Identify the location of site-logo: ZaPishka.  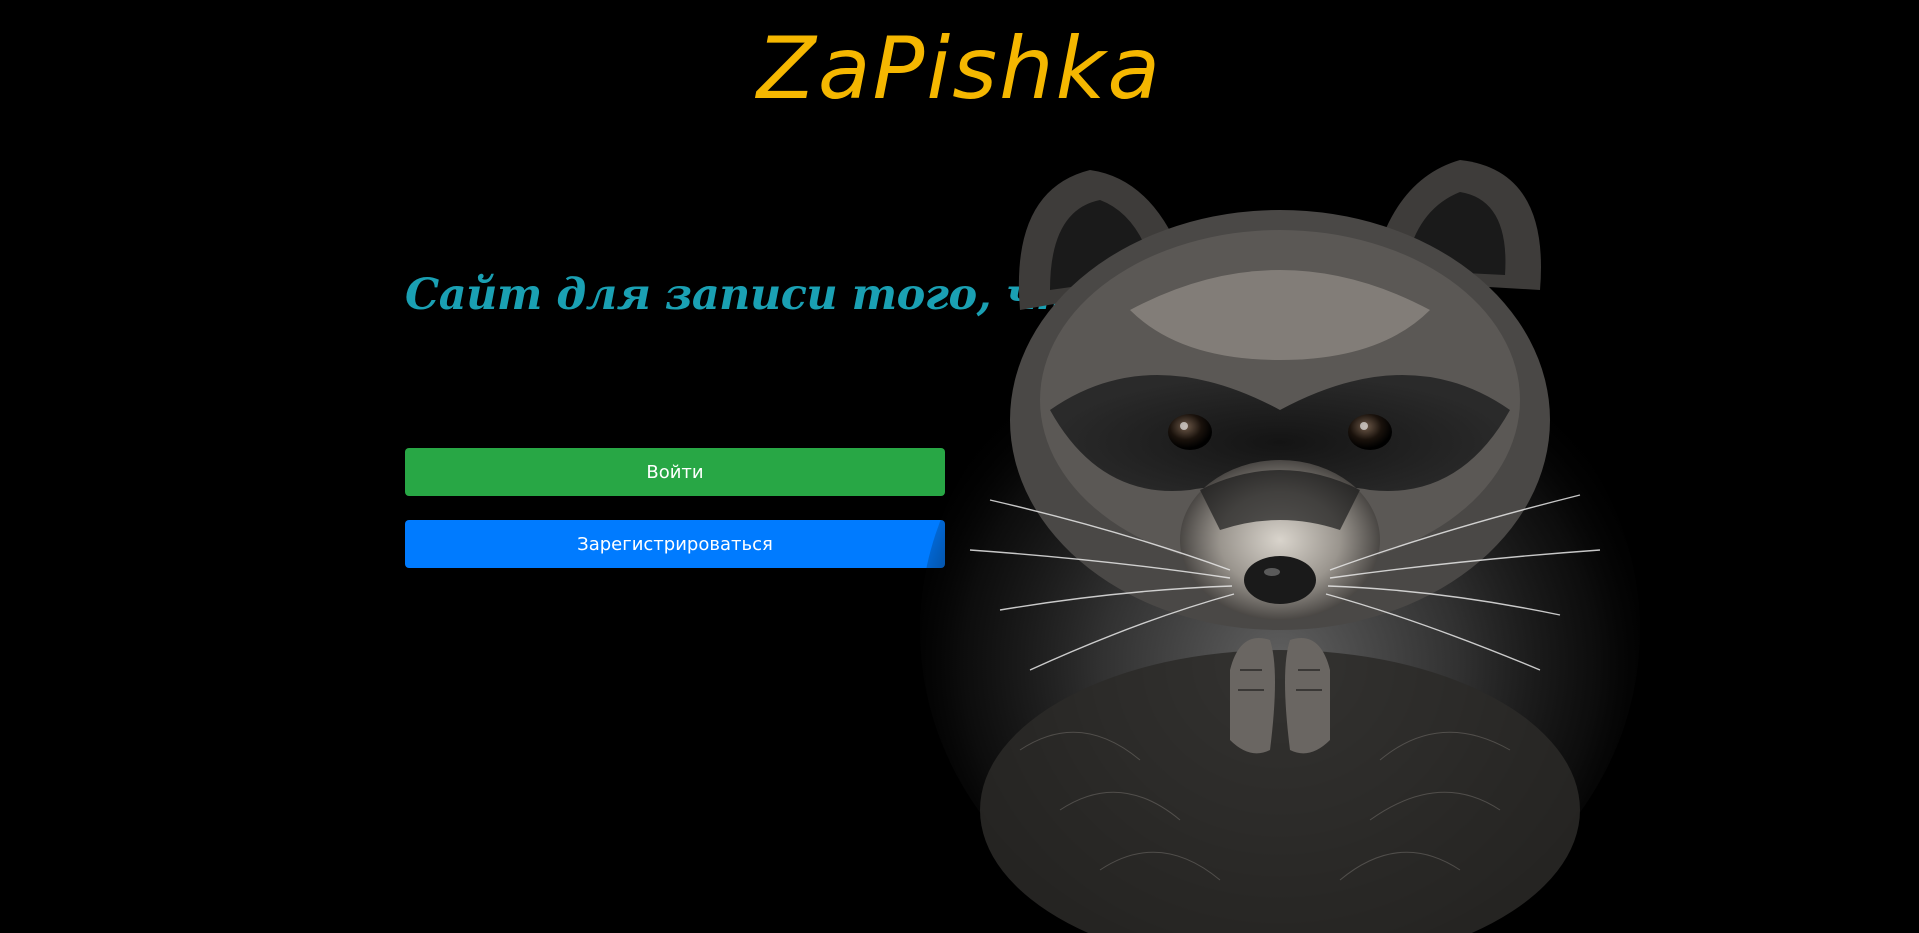
(959, 69).